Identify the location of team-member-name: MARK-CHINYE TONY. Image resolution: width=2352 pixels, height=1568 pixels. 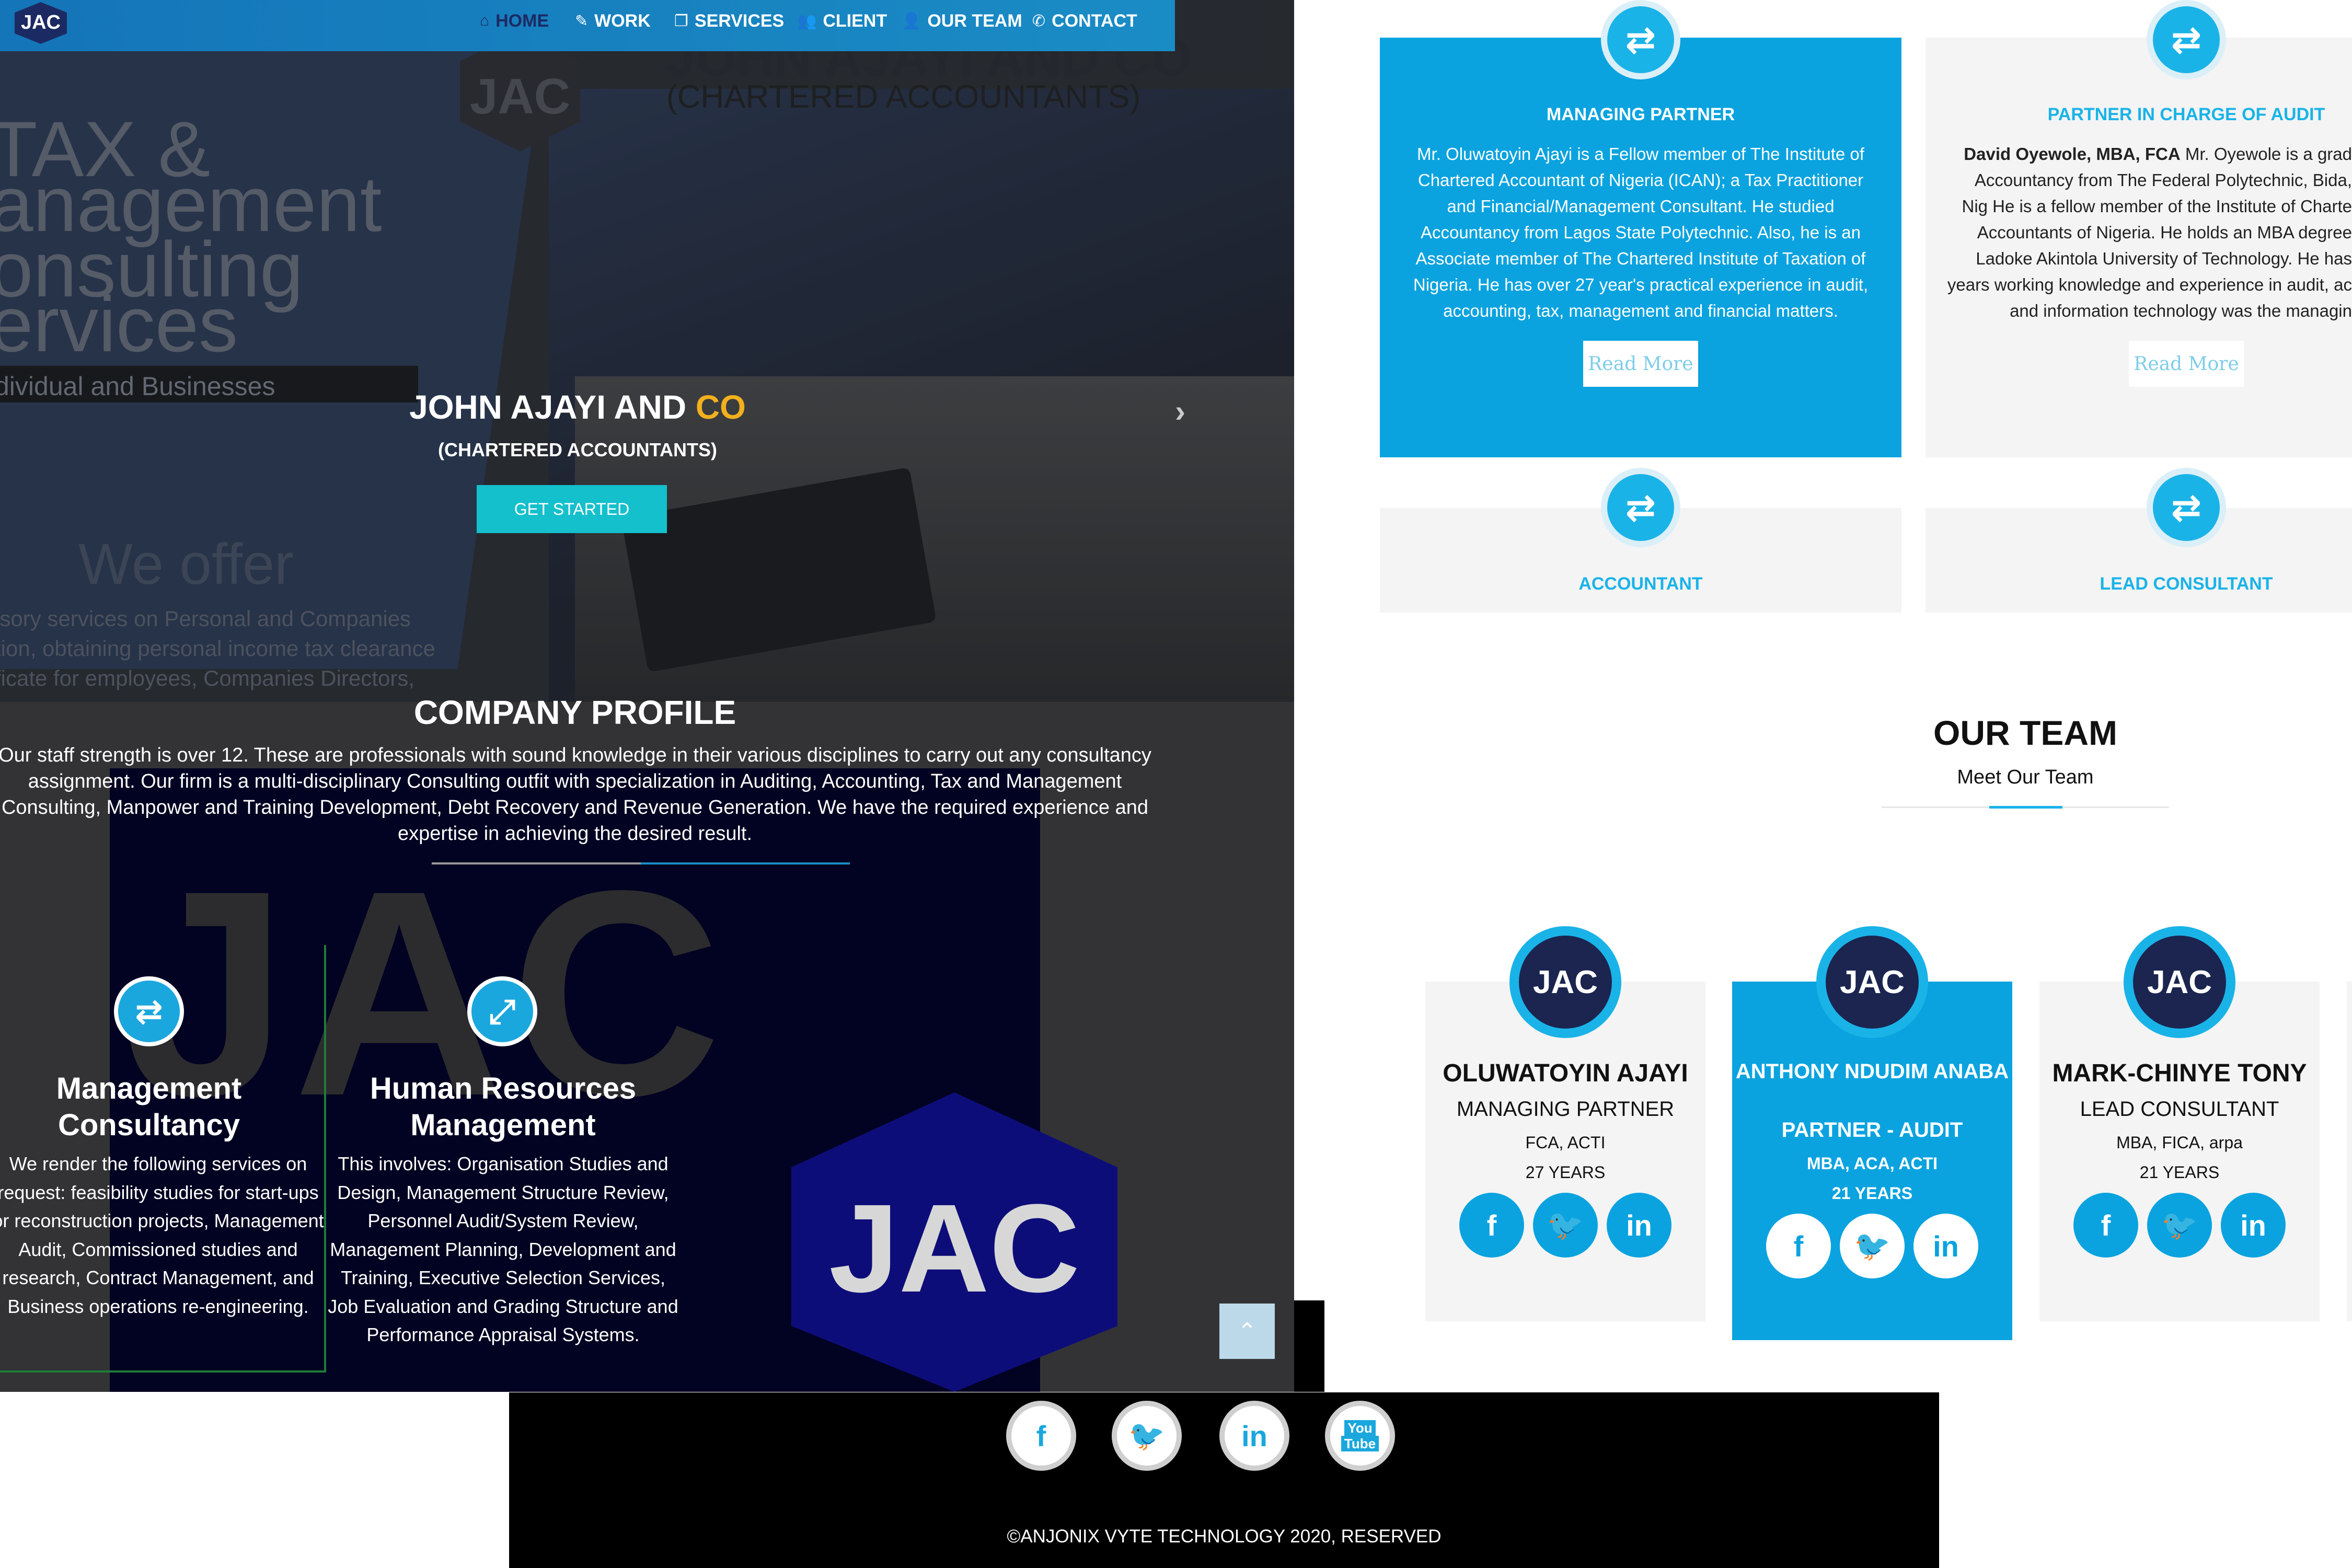
(2179, 1073).